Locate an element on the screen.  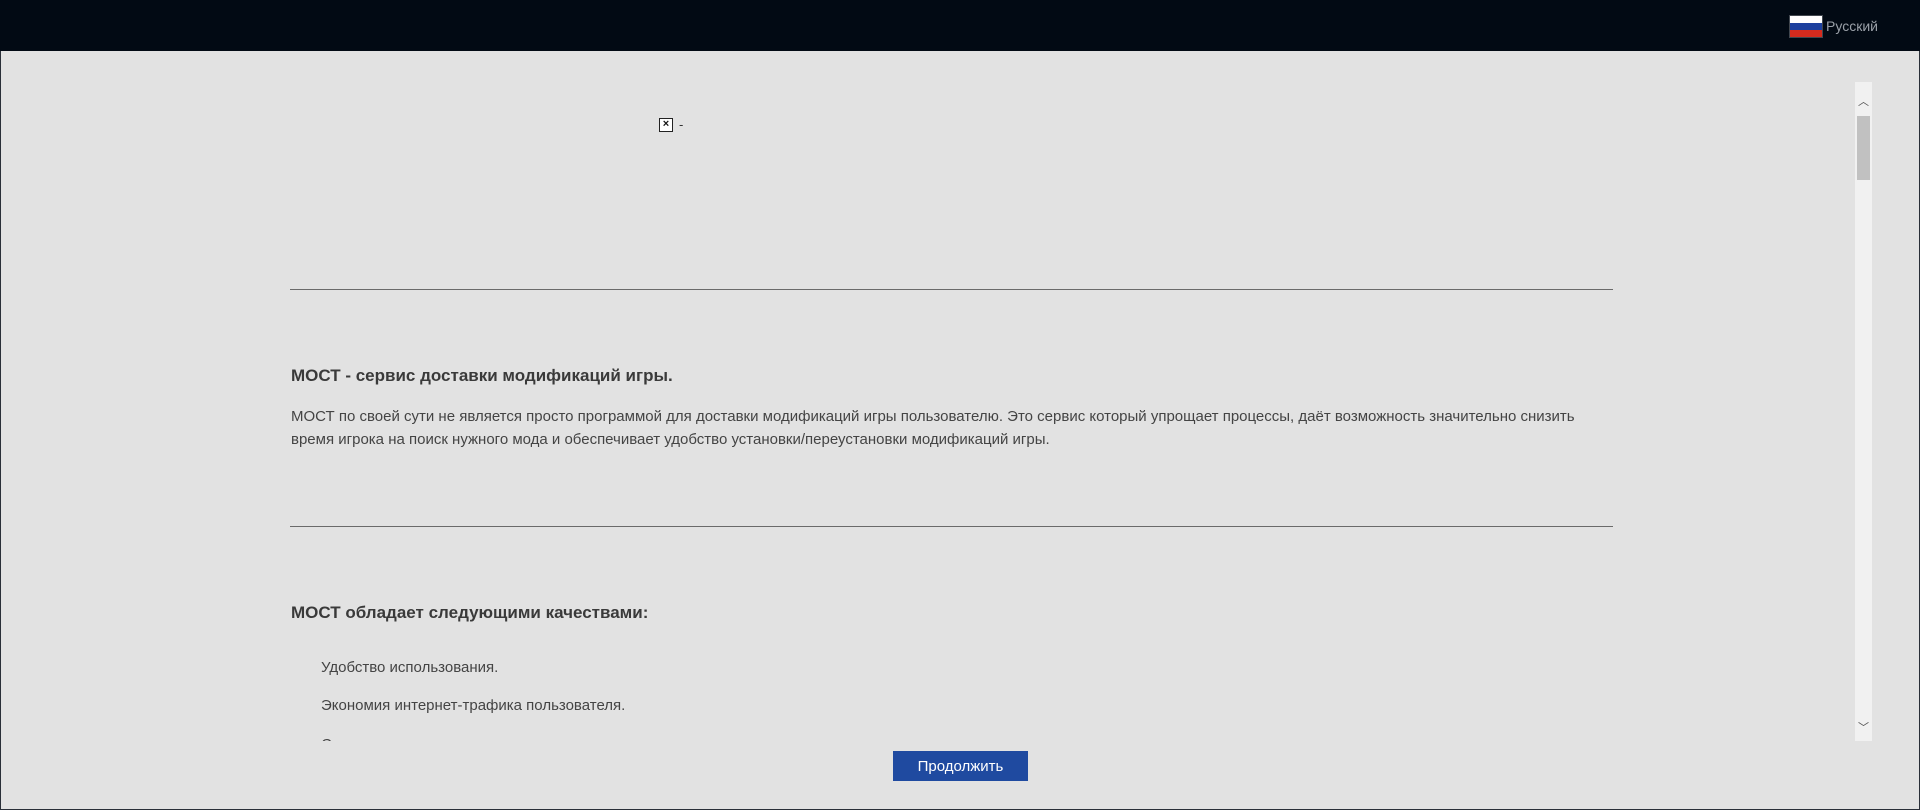
russia-flag-icon is located at coordinates (1806, 26).